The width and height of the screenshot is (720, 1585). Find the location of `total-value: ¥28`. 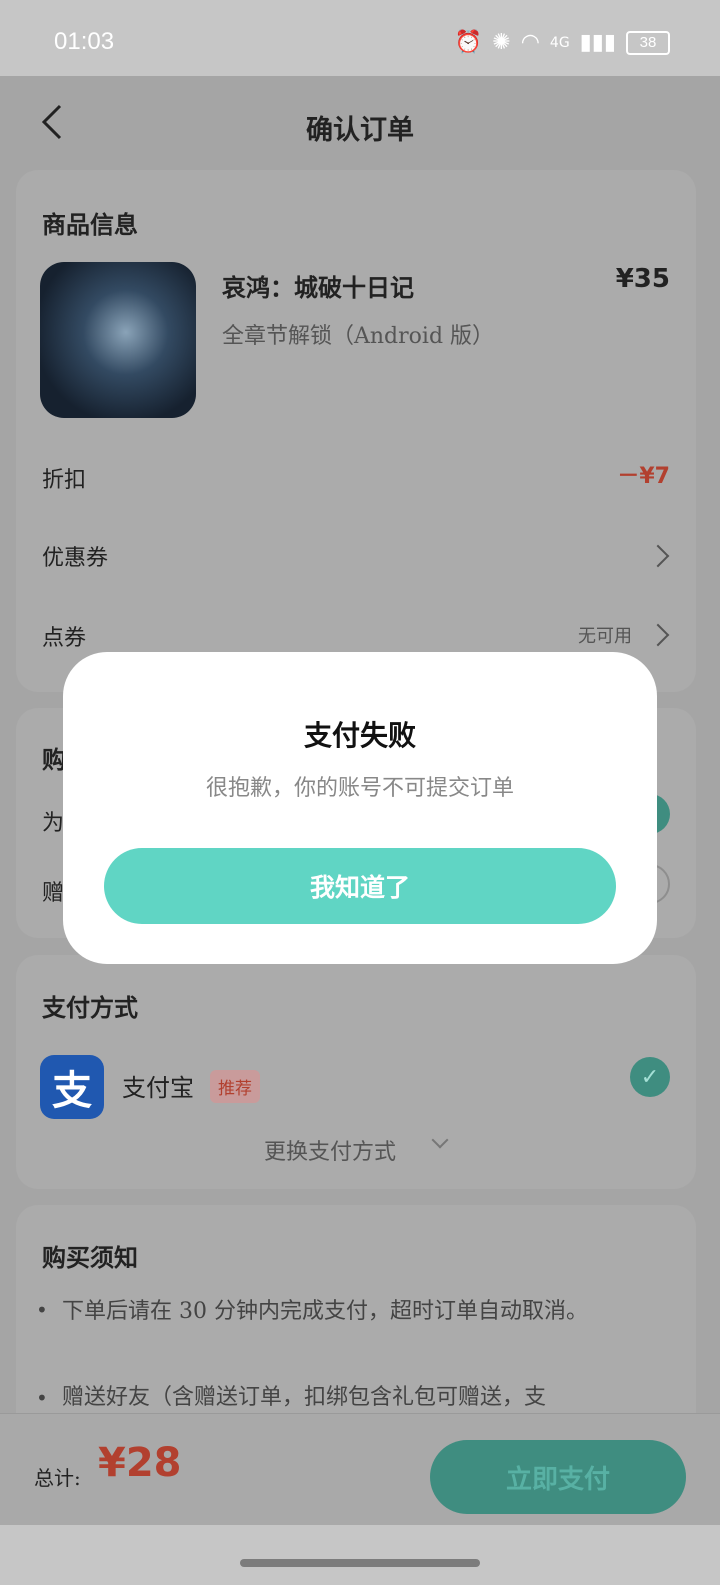

total-value: ¥28 is located at coordinates (140, 1463).